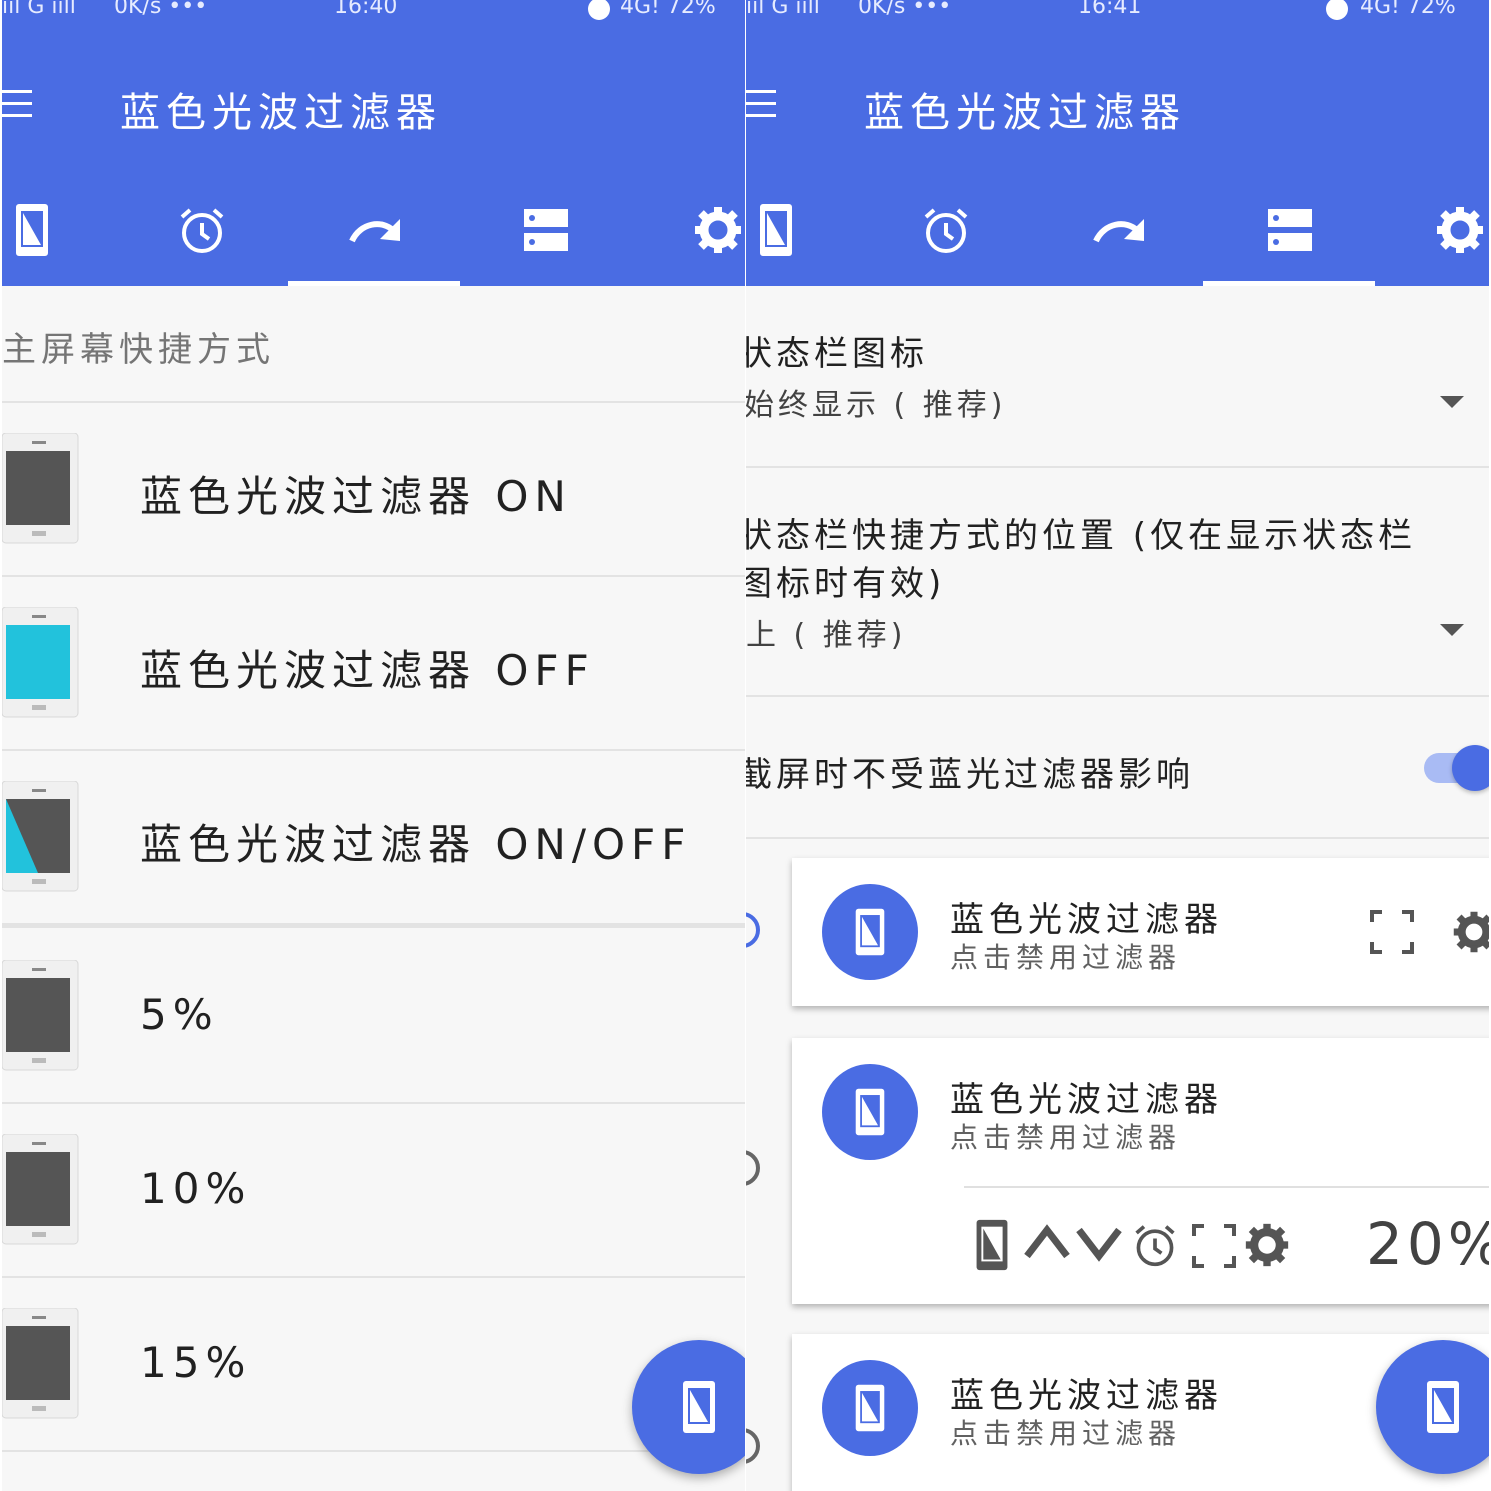 This screenshot has height=1491, width=1491. Describe the element at coordinates (1226, 1187) in the screenshot. I see `divider` at that location.